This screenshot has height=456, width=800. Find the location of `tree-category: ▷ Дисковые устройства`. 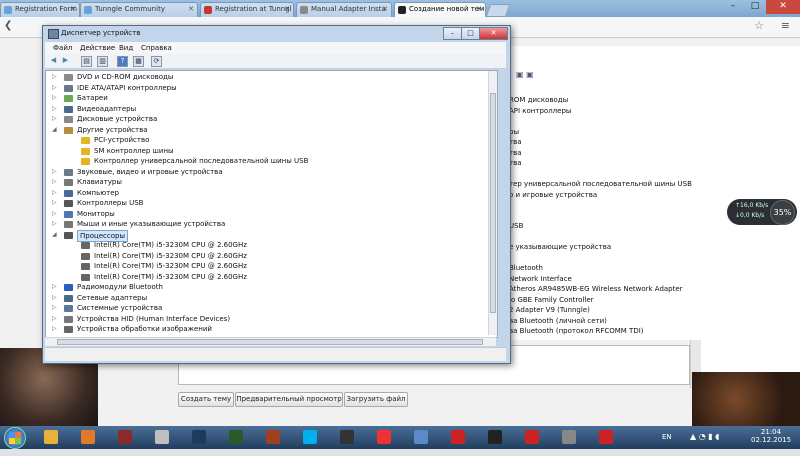

tree-category: ▷ Дисковые устройства is located at coordinates (266, 119).